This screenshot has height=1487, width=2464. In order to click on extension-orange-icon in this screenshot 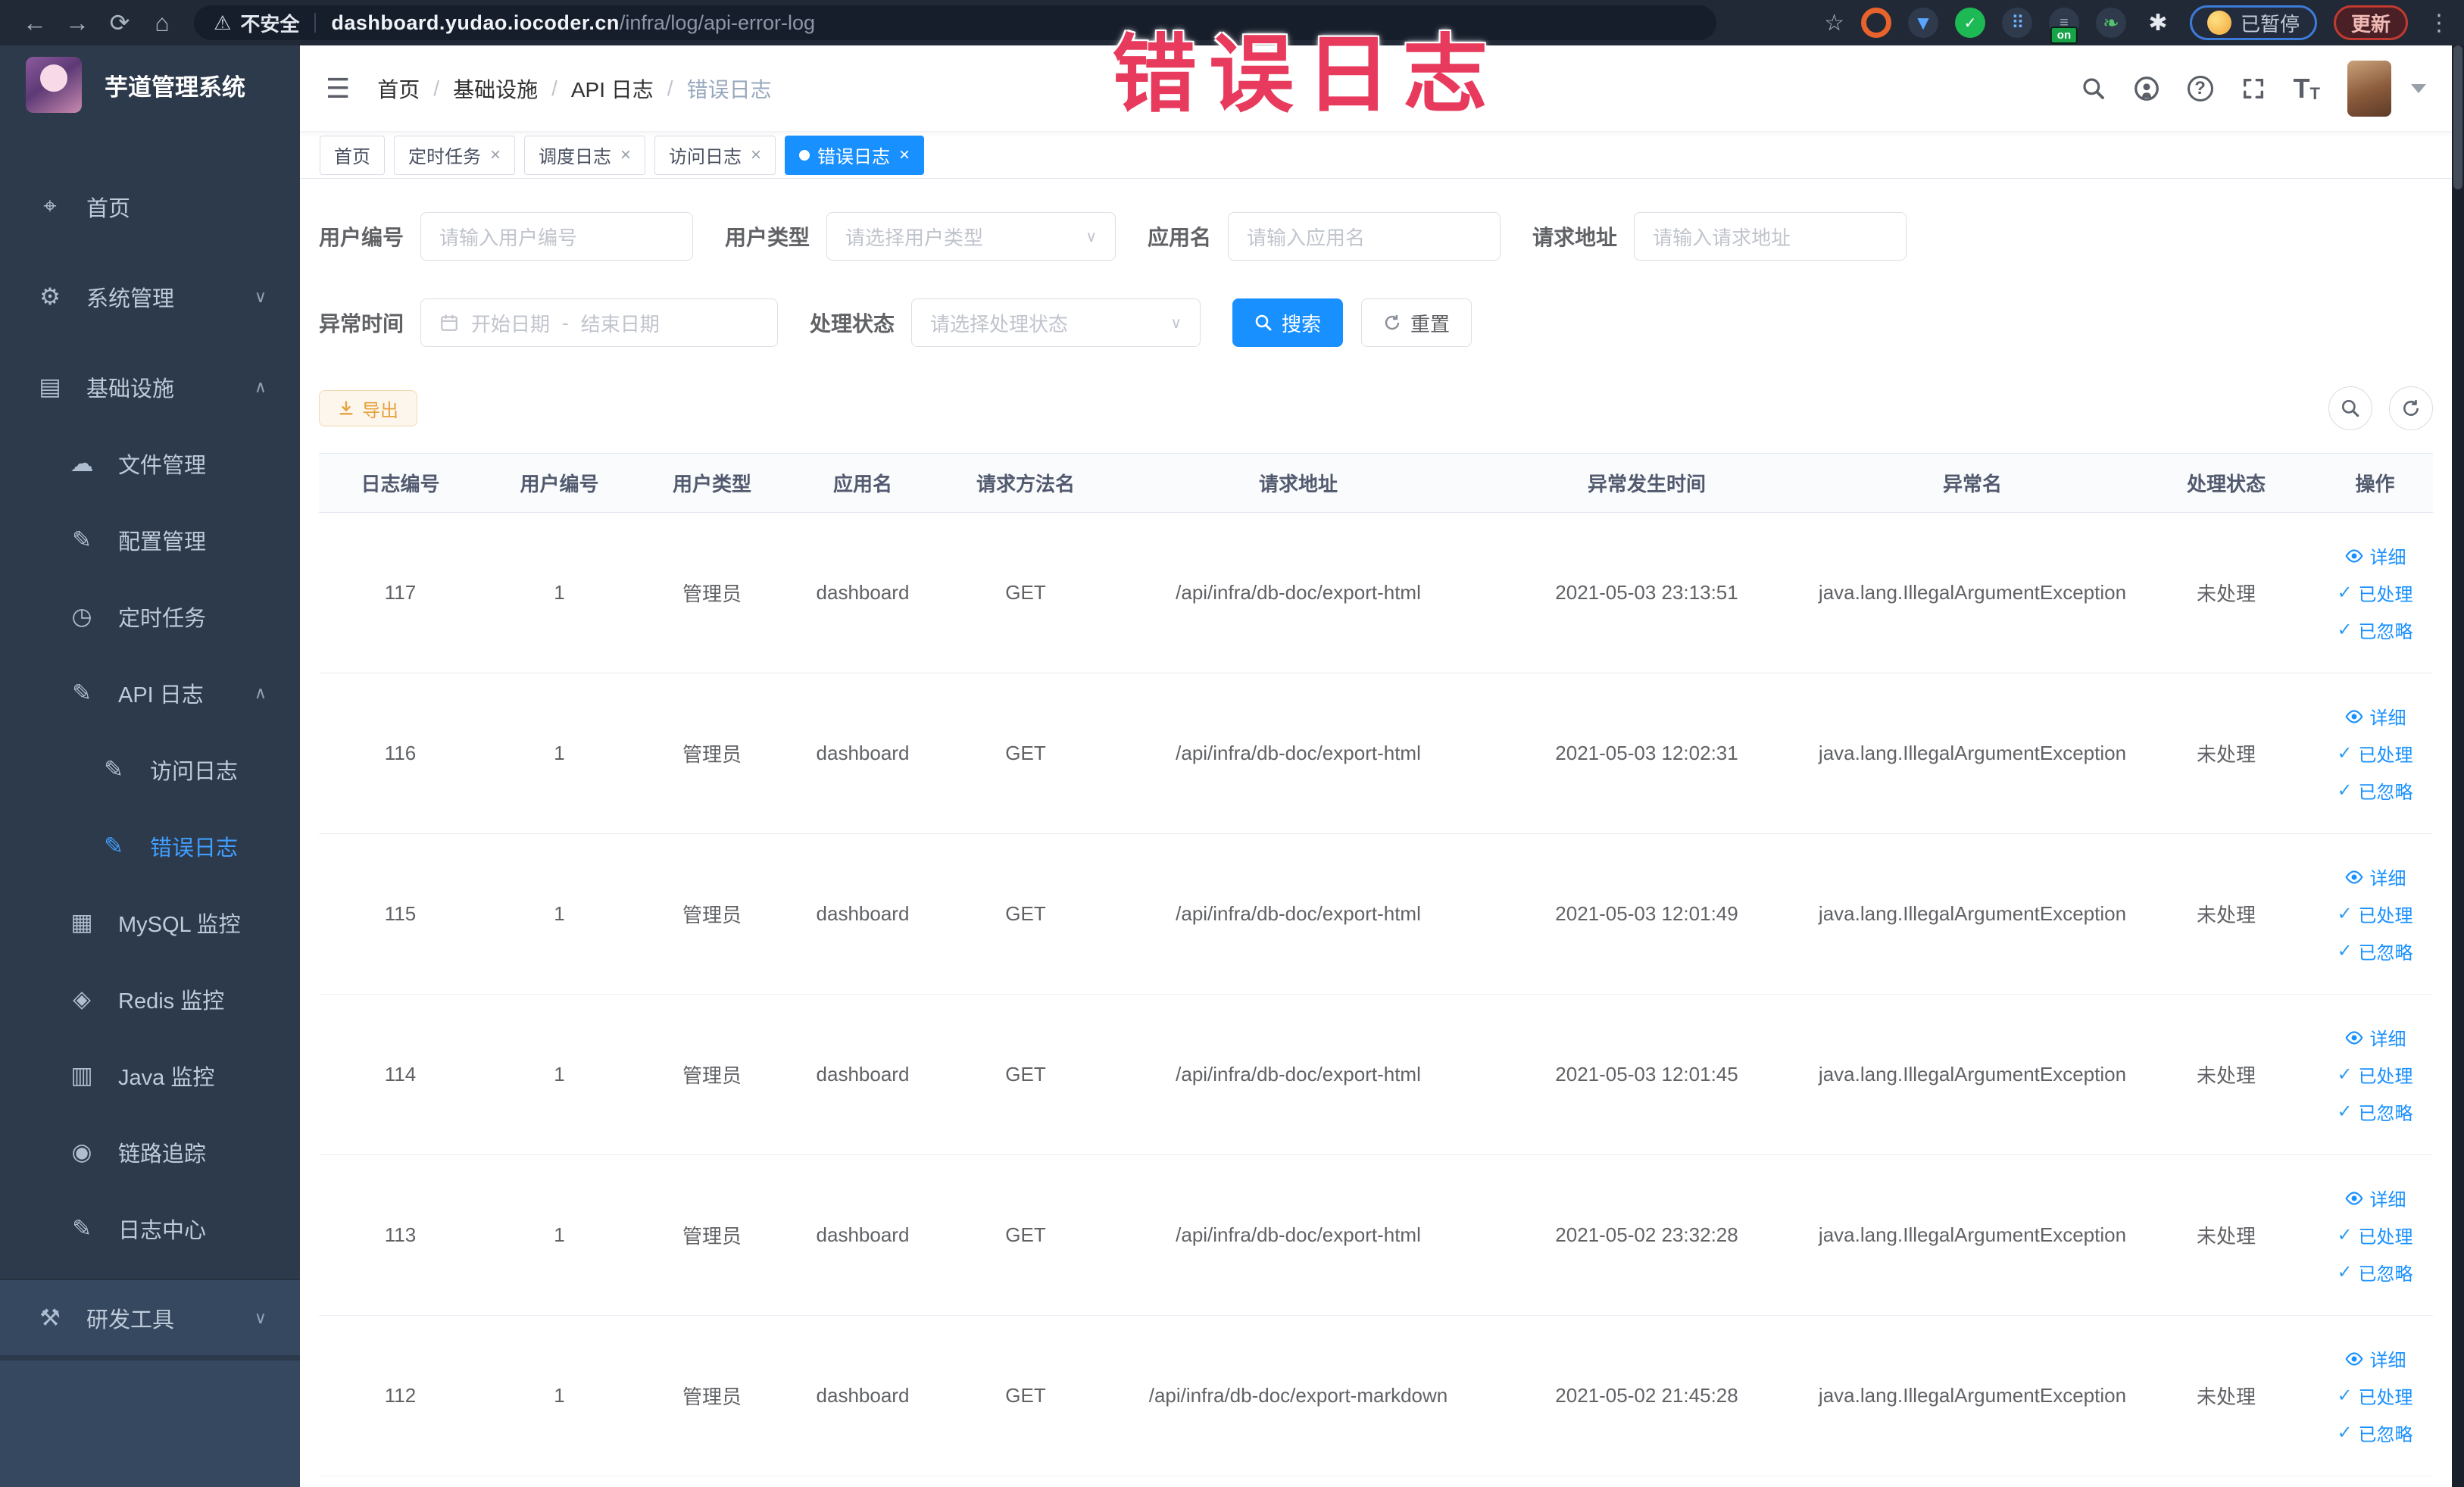, I will do `click(1875, 23)`.